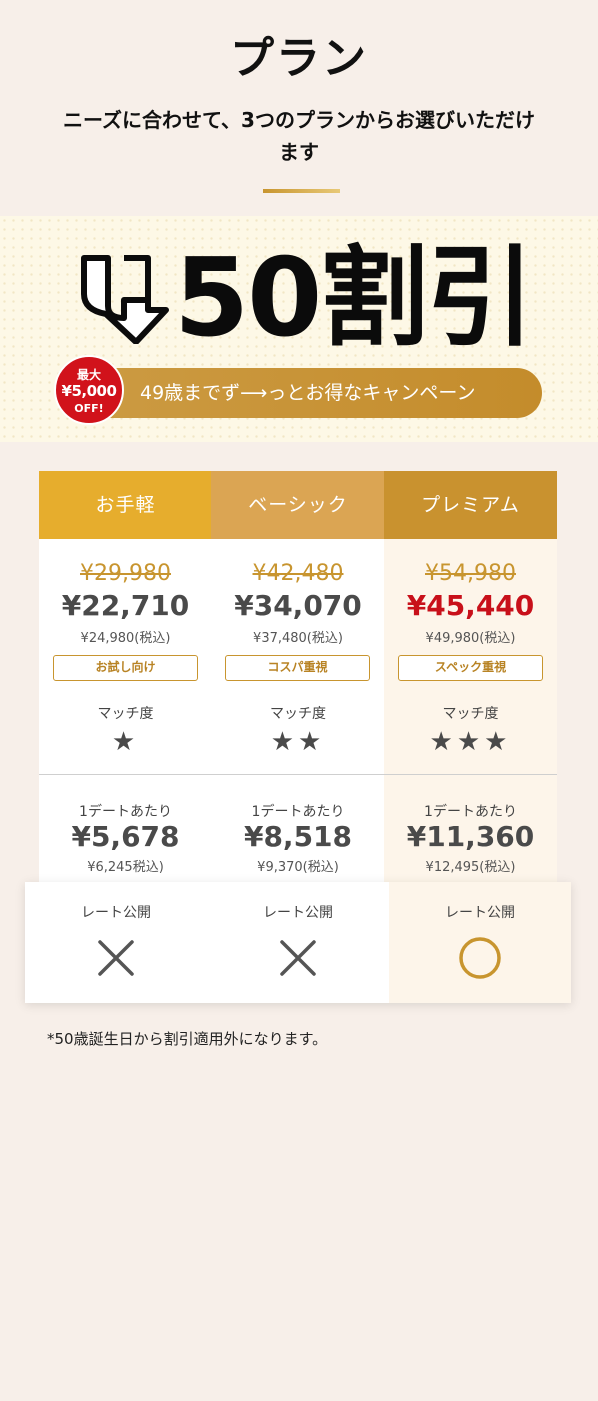 The width and height of the screenshot is (598, 1401). Describe the element at coordinates (125, 605) in the screenshot. I see `sale-price: ¥22,710` at that location.